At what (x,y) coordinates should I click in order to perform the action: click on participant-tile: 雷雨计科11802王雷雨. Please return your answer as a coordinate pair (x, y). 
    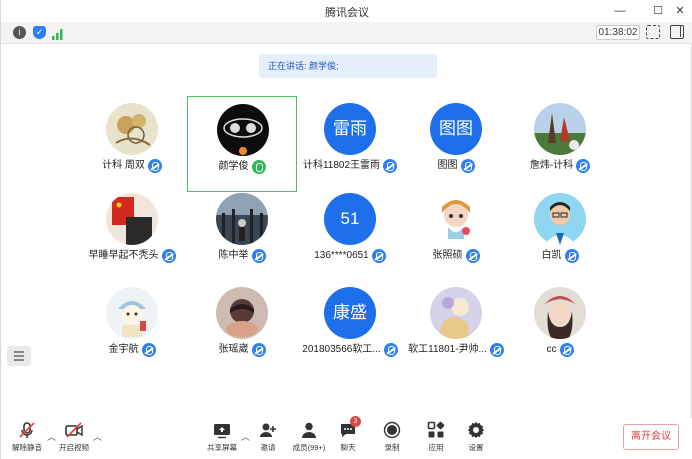
    Looking at the image, I should click on (350, 144).